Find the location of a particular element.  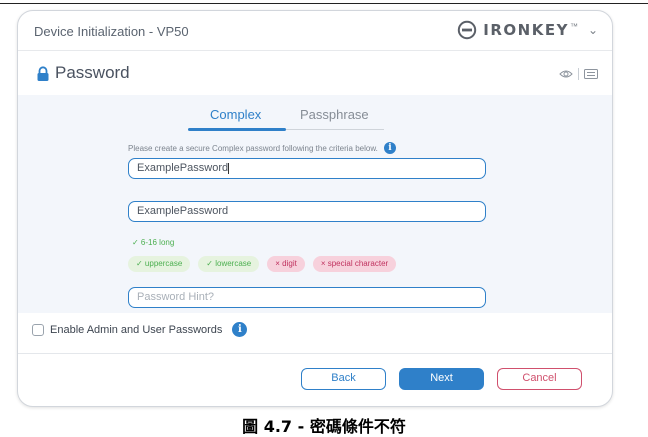

section-header: Password is located at coordinates (315, 73).